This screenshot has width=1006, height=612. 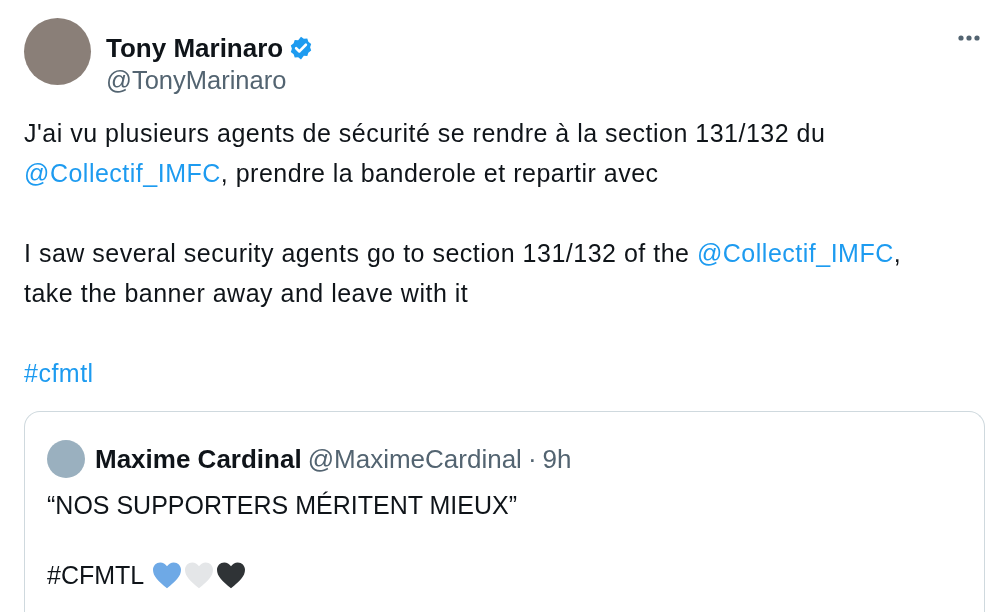 What do you see at coordinates (96, 575) in the screenshot?
I see `quoted-tweet-text: #CFMTL` at bounding box center [96, 575].